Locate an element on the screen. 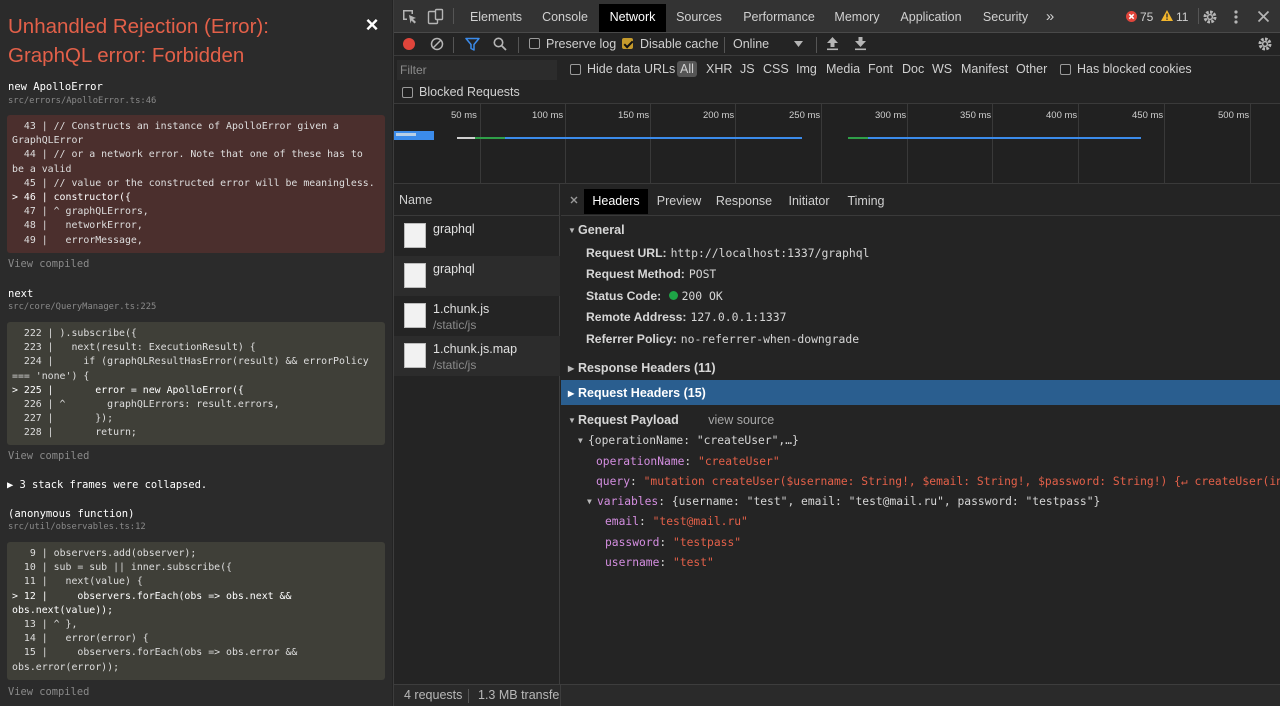 This screenshot has width=1280, height=706. search-icon is located at coordinates (500, 44).